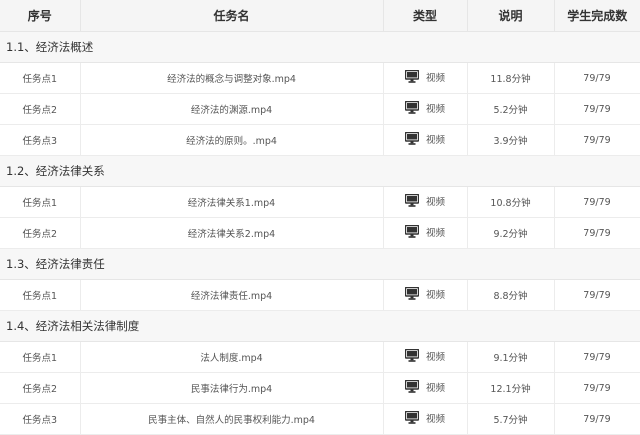 This screenshot has width=640, height=435. Describe the element at coordinates (232, 78) in the screenshot. I see `task-name: 经济法的概念与调整对象.mp4` at that location.